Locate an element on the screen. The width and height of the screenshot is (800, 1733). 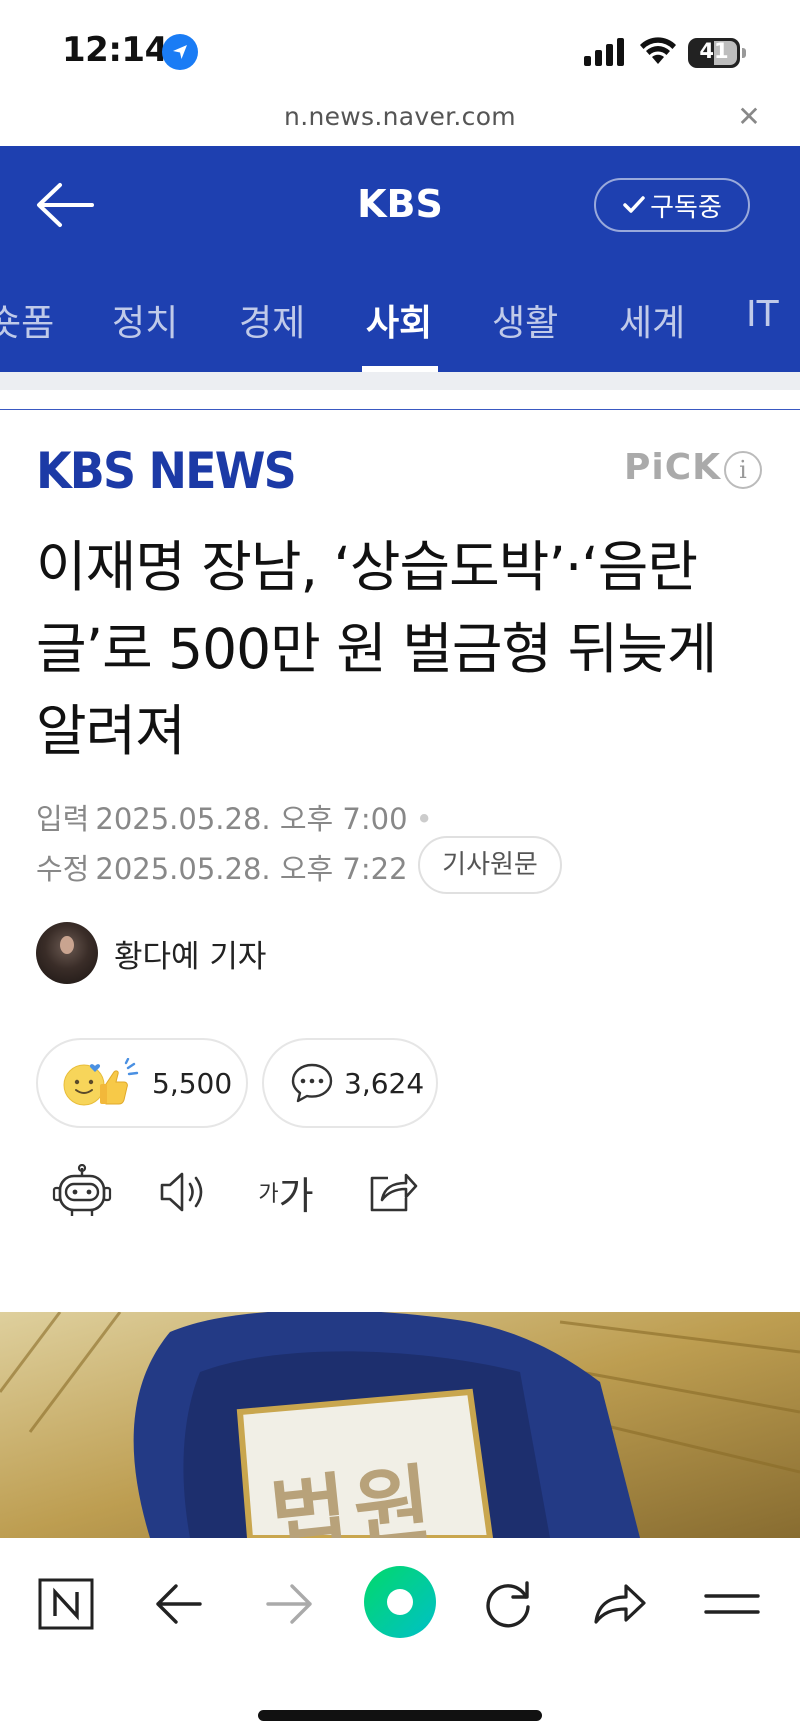
subscribe-button: 구독중 is located at coordinates (672, 205).